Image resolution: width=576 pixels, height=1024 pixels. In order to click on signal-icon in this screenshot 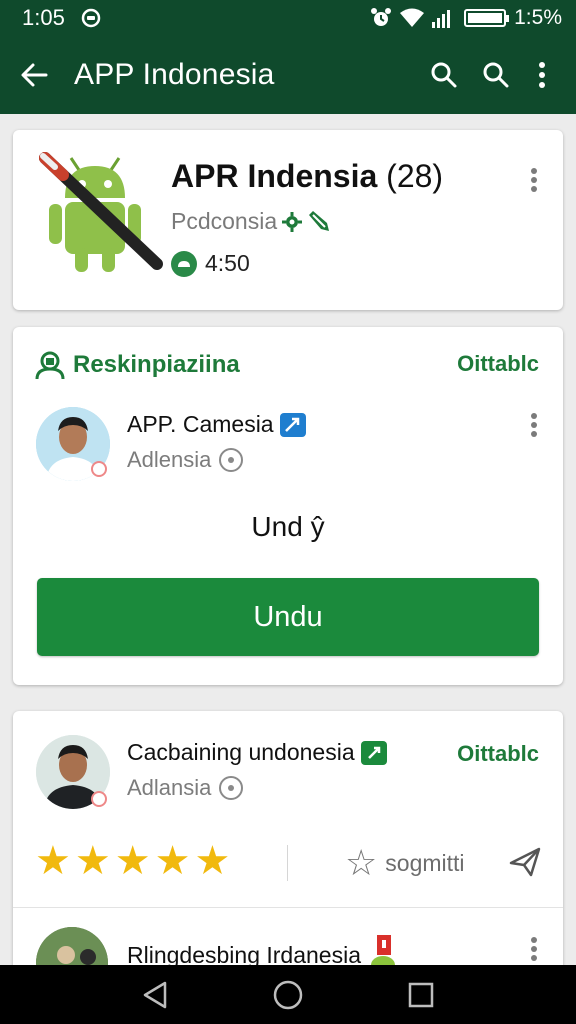, I will do `click(443, 18)`.